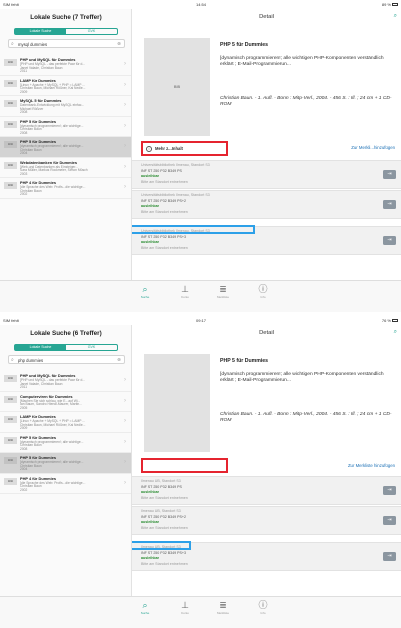 Image resolution: width=401 pixels, height=628 pixels. What do you see at coordinates (66, 359) in the screenshot?
I see `search-field: ⌕ php dummies ⊗` at bounding box center [66, 359].